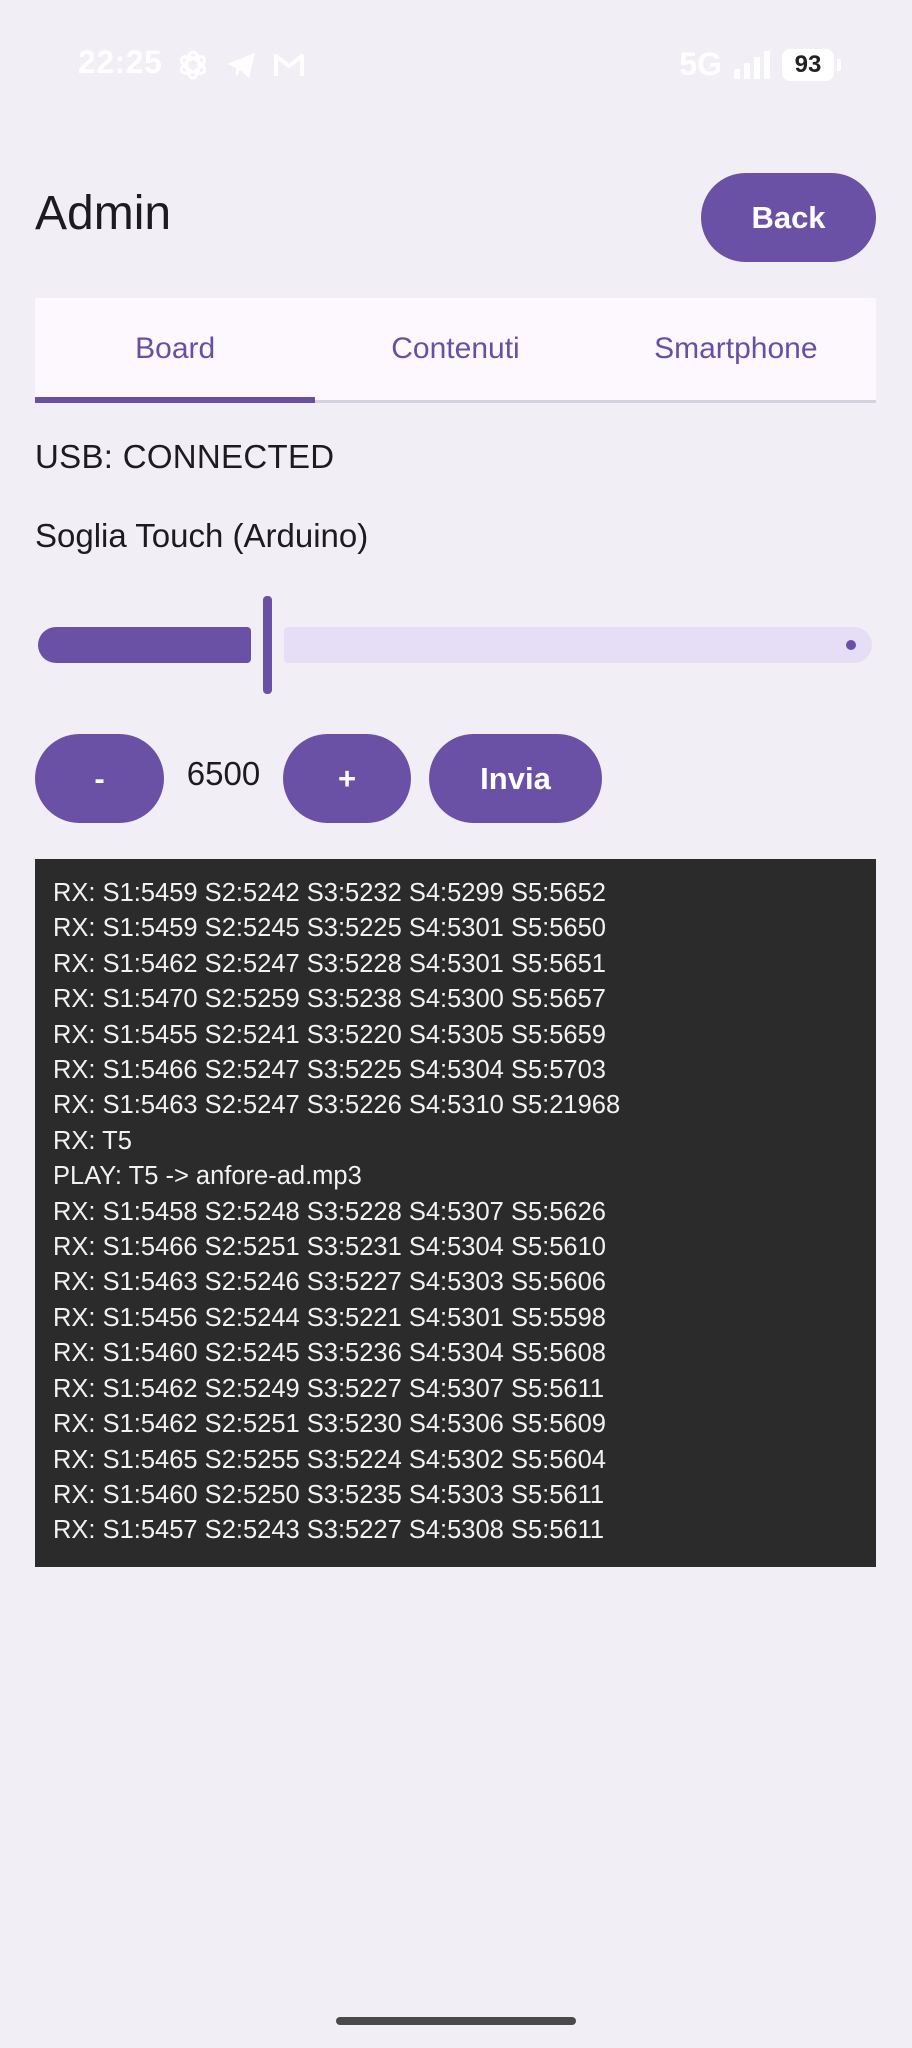  Describe the element at coordinates (851, 645) in the screenshot. I see `slider-stop-indicator` at that location.